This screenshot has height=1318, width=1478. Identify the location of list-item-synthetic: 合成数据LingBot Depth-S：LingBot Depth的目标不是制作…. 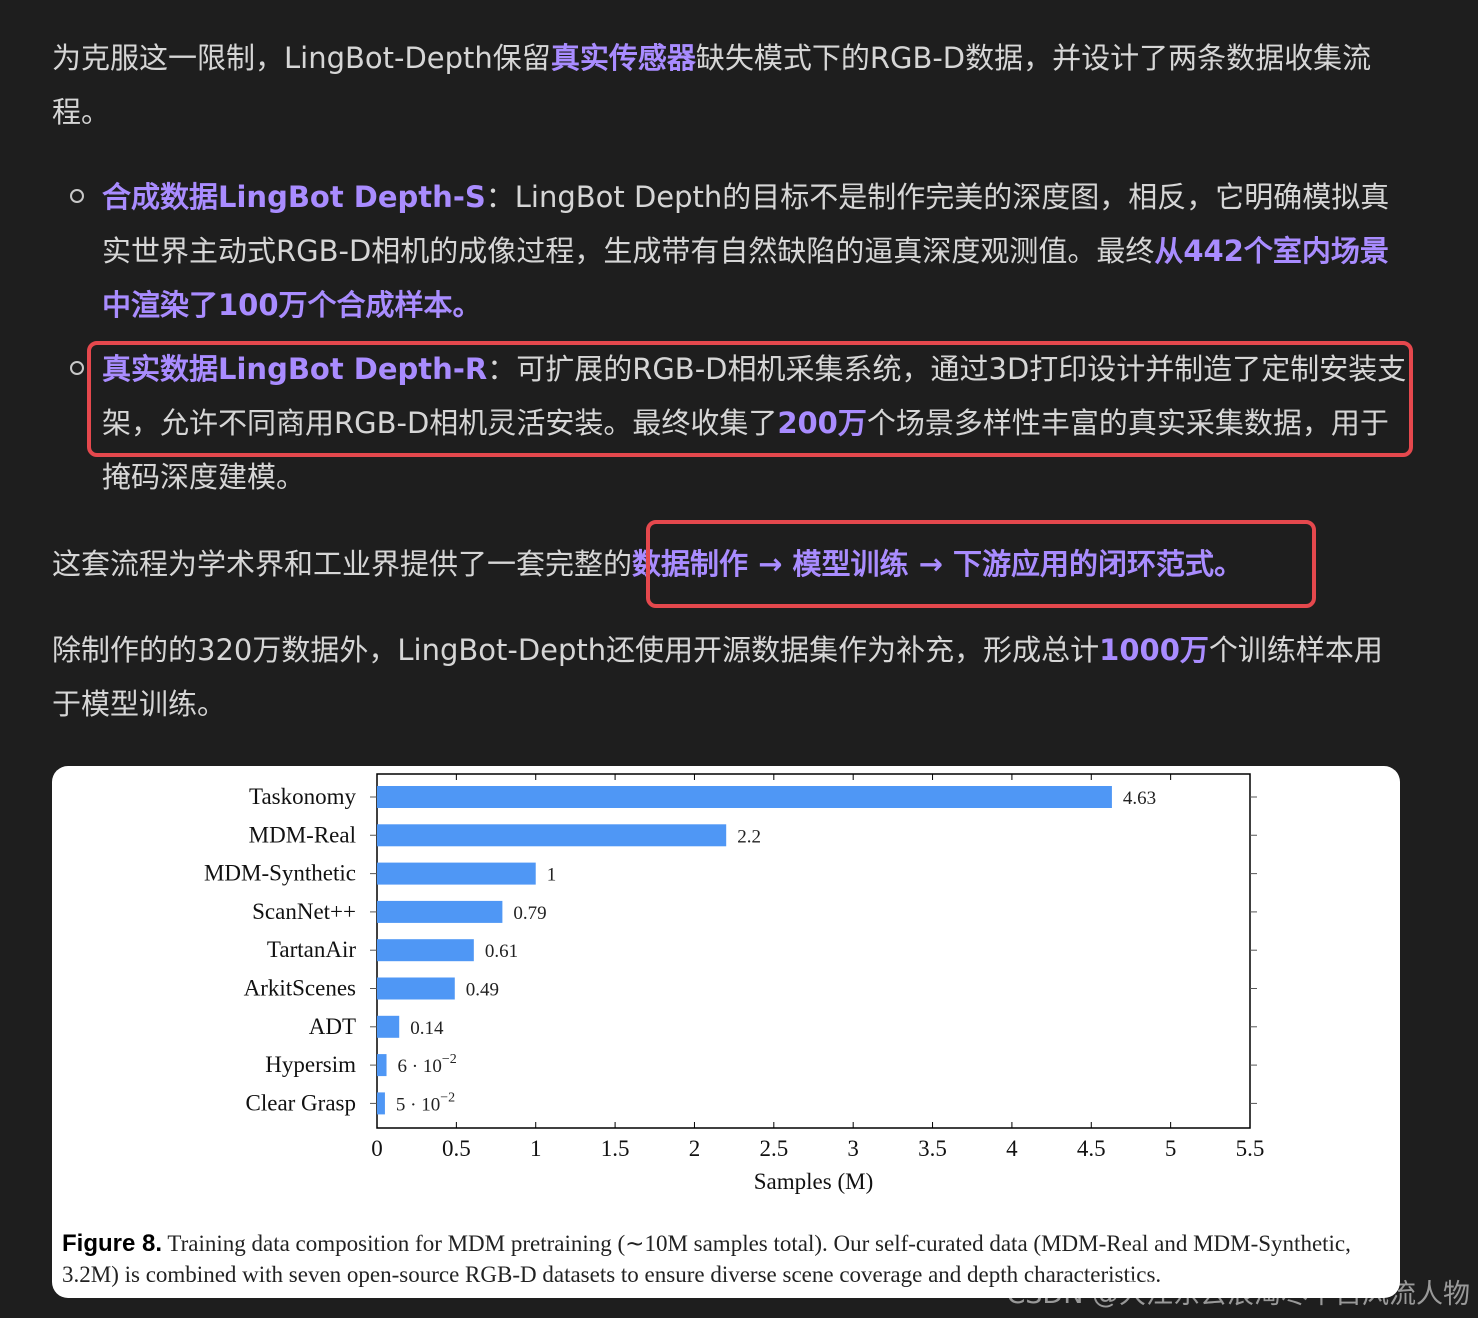
(732, 251).